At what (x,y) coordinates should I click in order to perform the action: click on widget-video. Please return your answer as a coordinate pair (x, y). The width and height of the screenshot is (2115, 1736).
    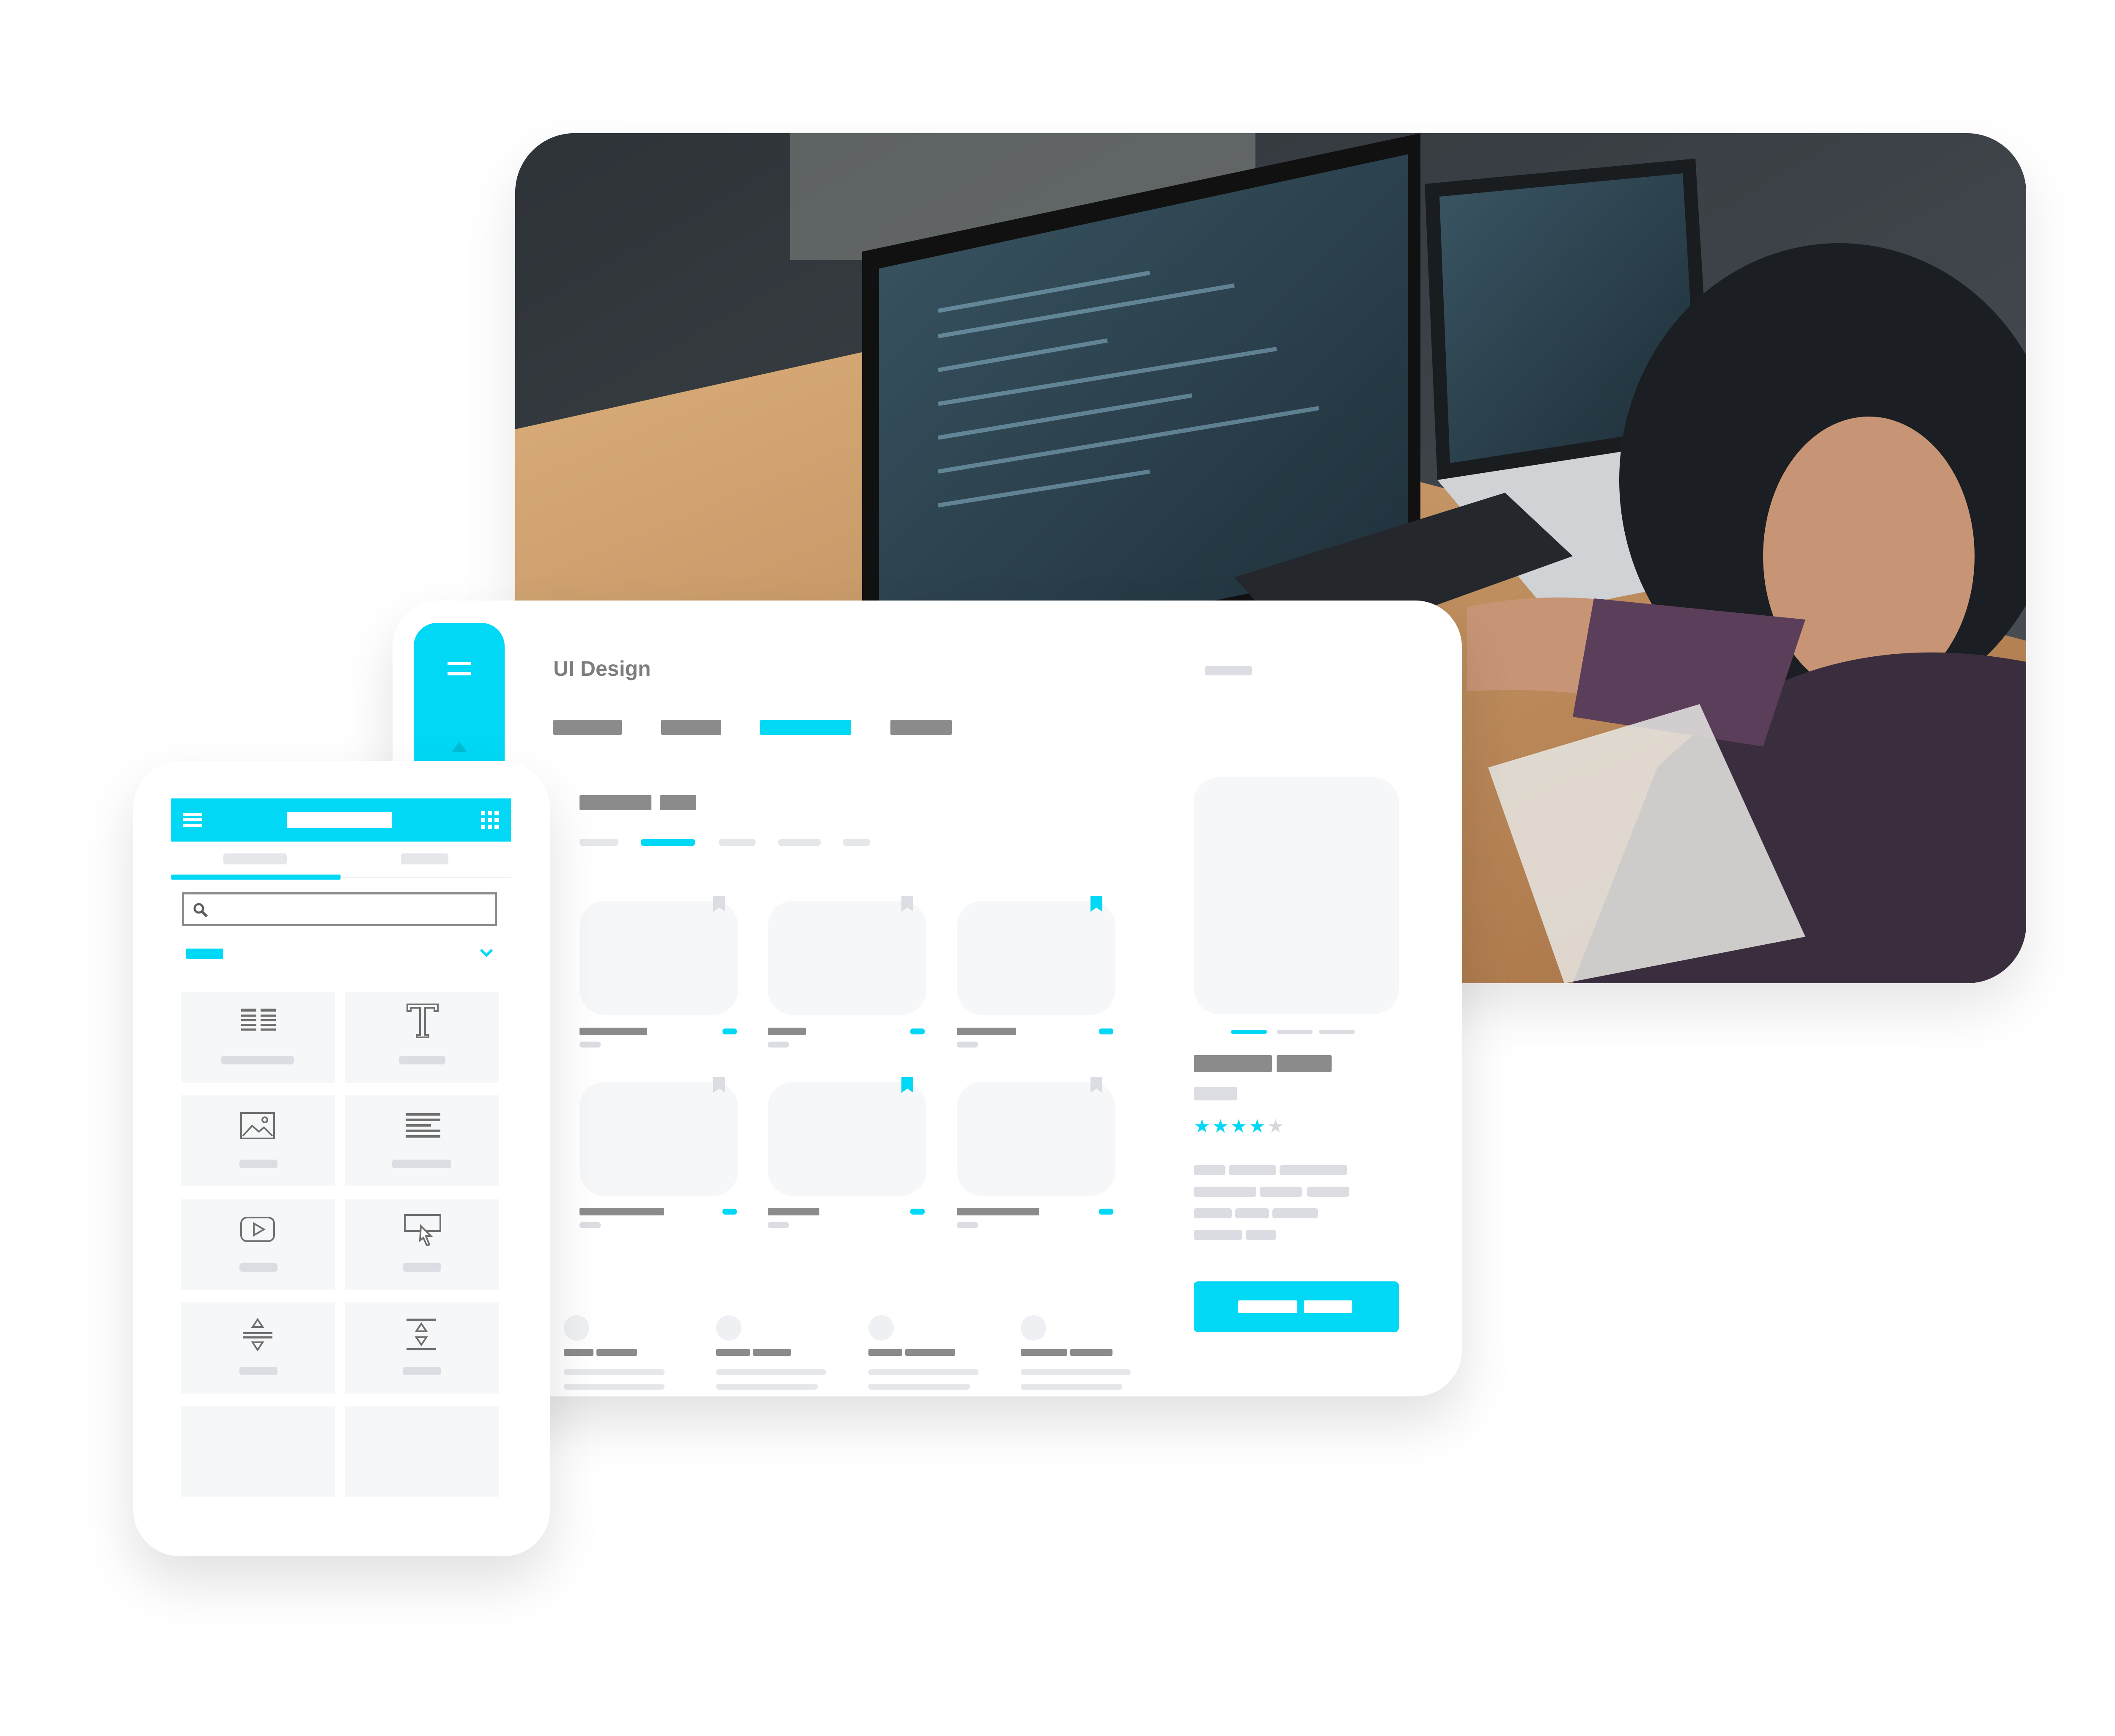
    Looking at the image, I should click on (258, 1244).